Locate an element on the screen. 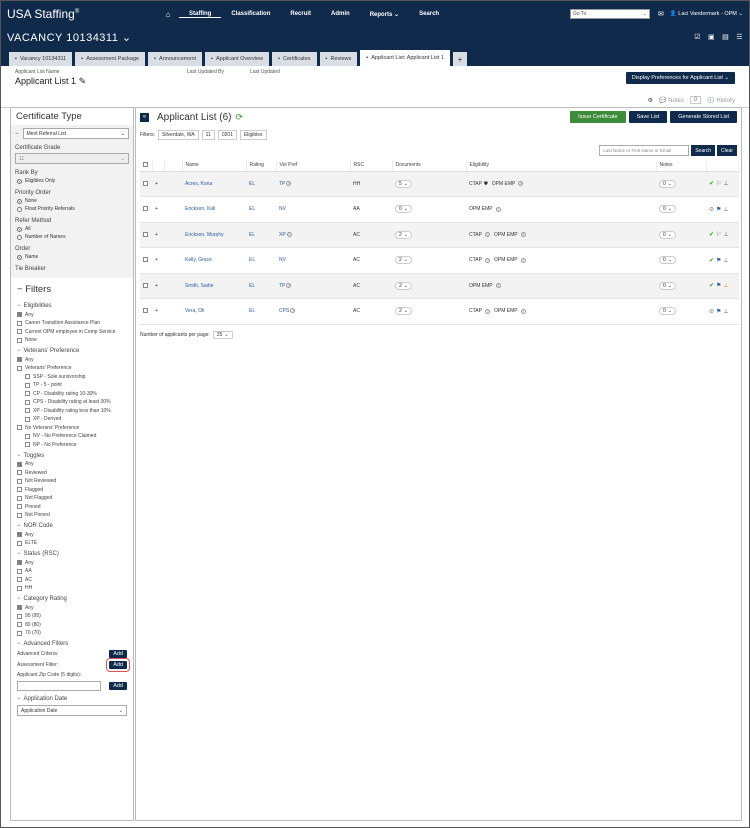  tab-announcement: ▪ Announcement is located at coordinates (175, 59).